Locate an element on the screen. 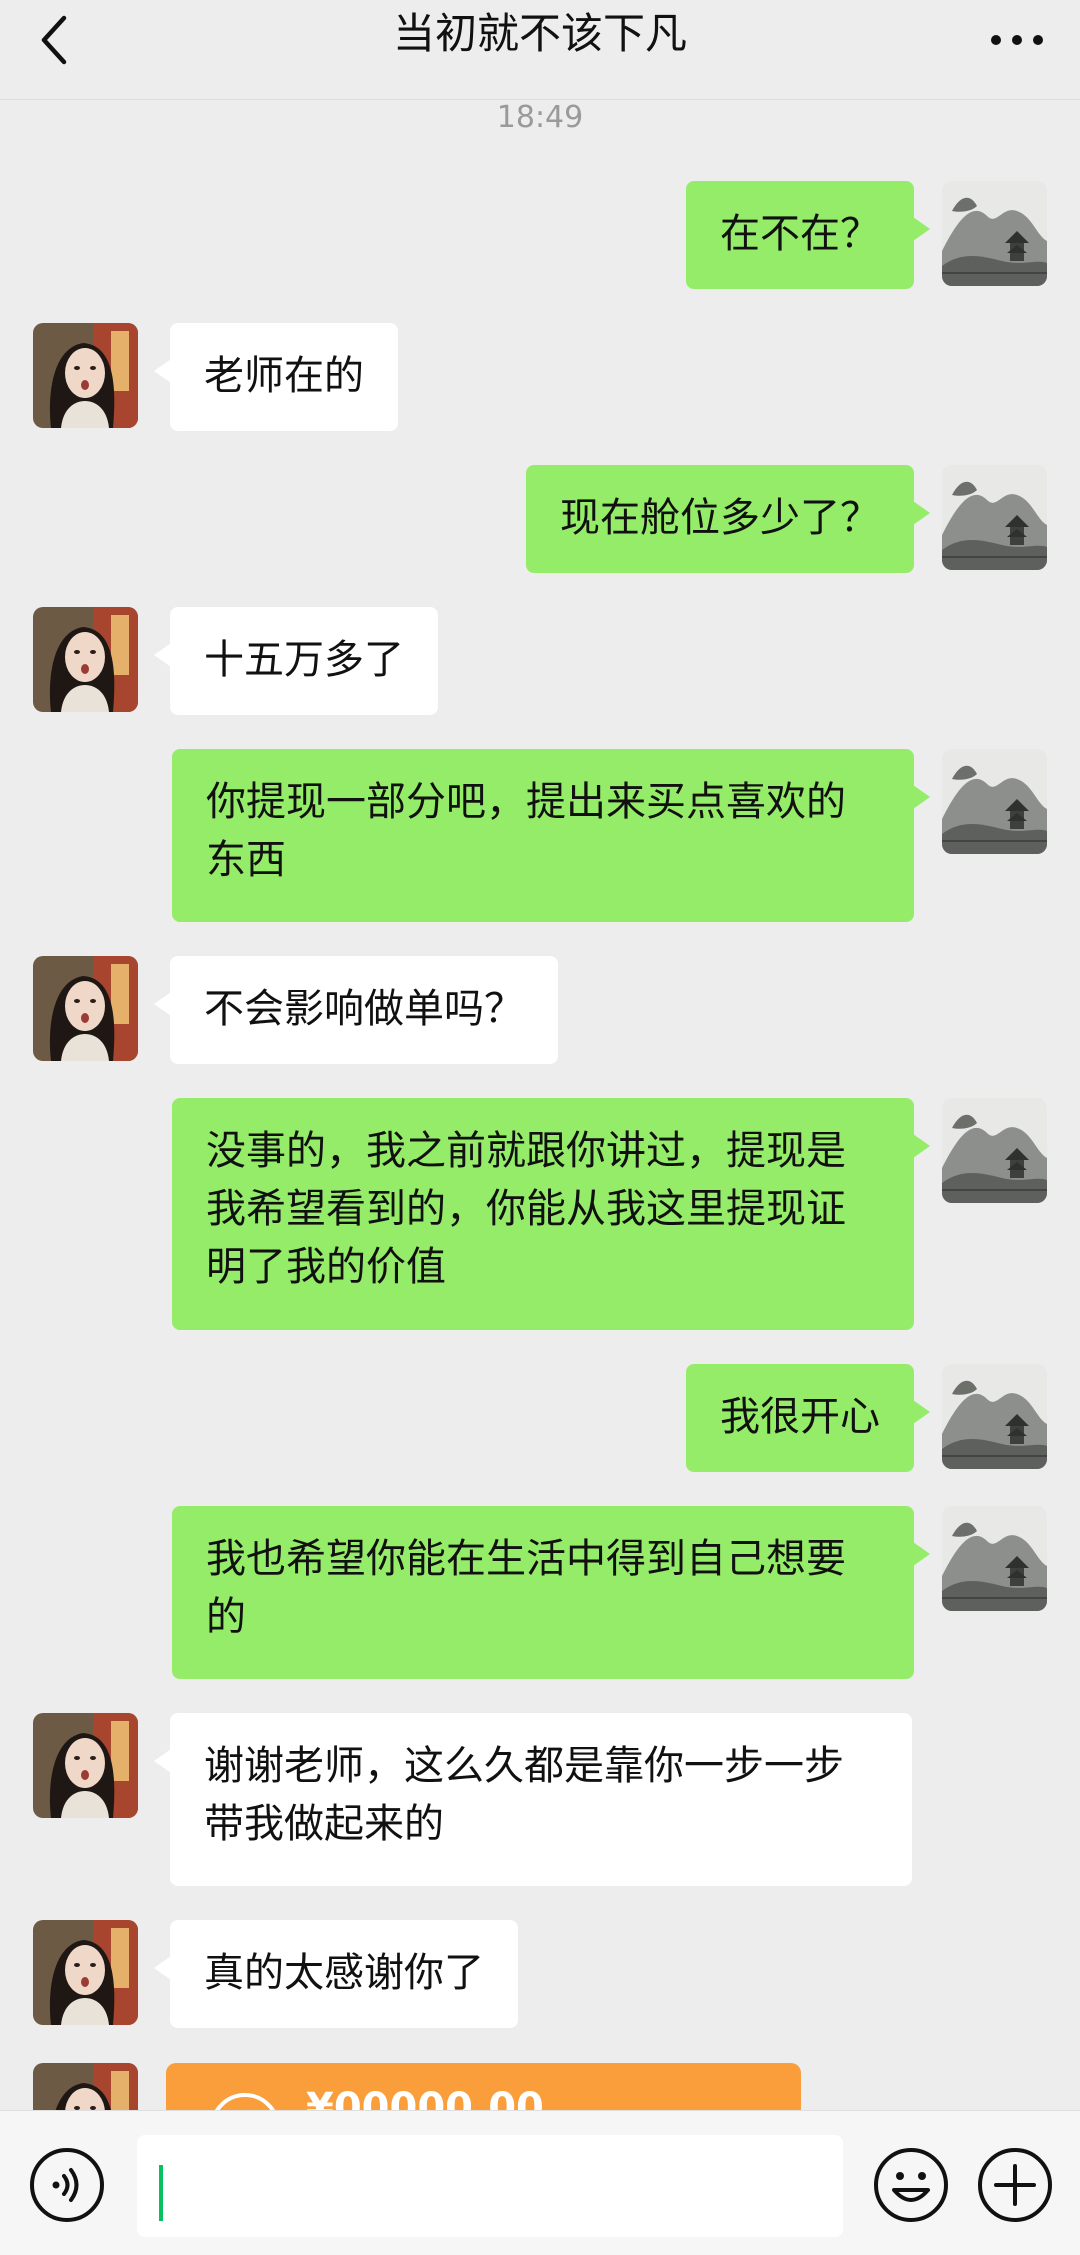 This screenshot has height=2255, width=1080. emoji-button is located at coordinates (911, 2185).